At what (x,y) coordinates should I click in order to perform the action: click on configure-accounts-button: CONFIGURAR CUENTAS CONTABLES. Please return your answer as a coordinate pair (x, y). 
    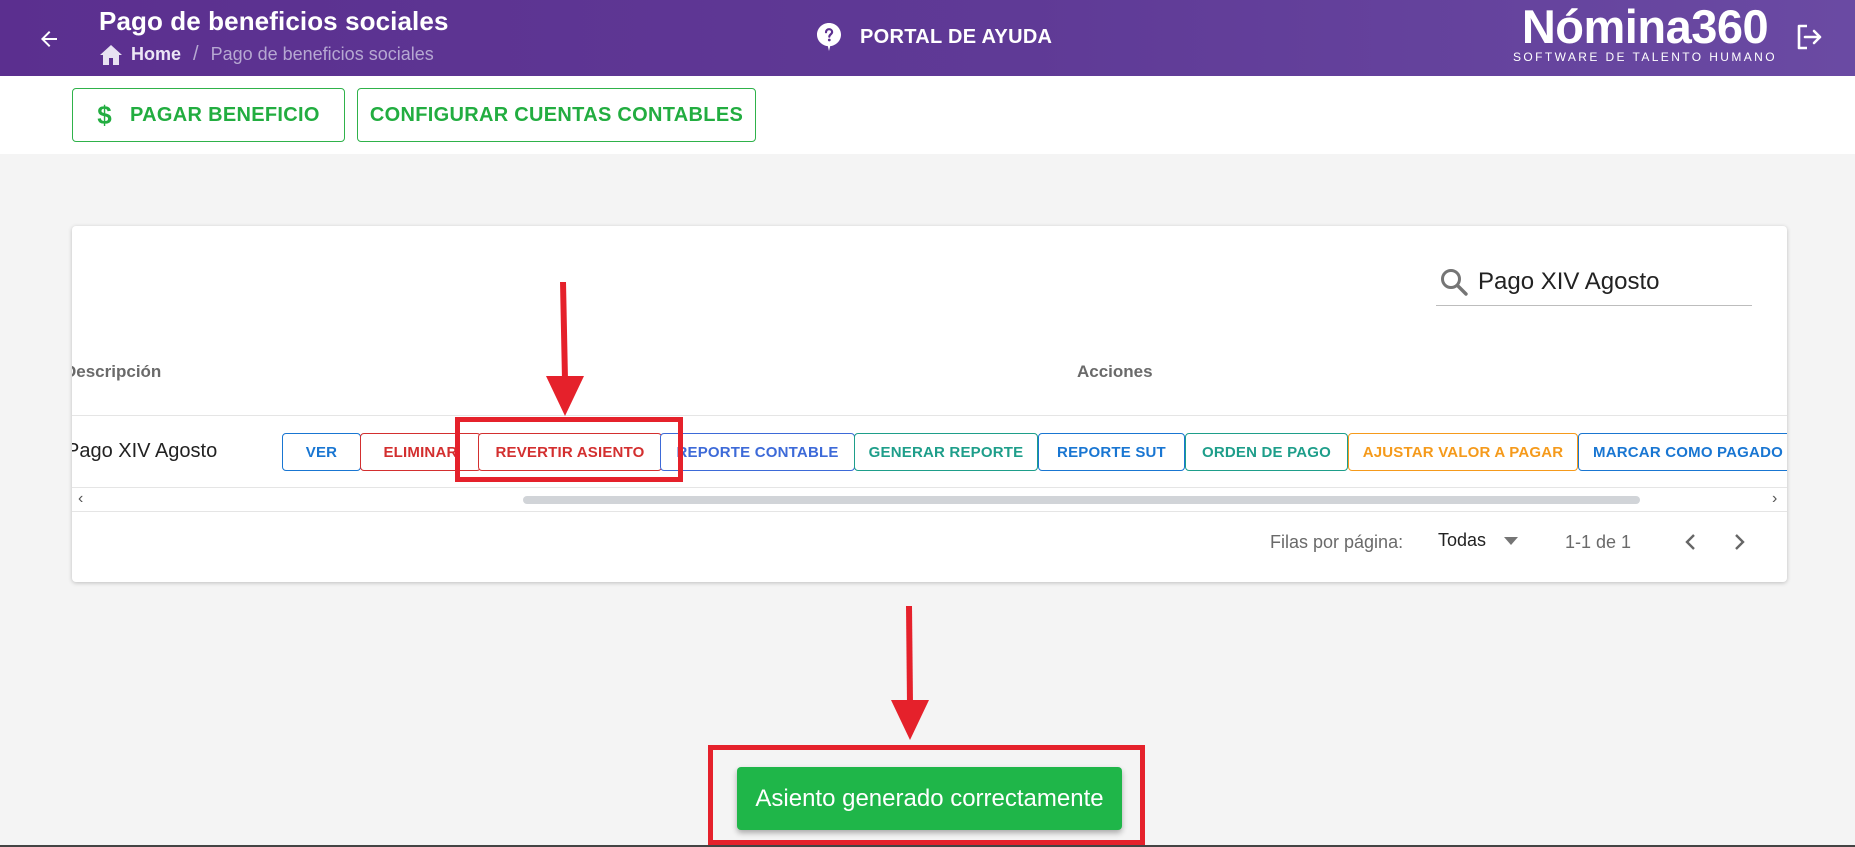
    Looking at the image, I should click on (556, 115).